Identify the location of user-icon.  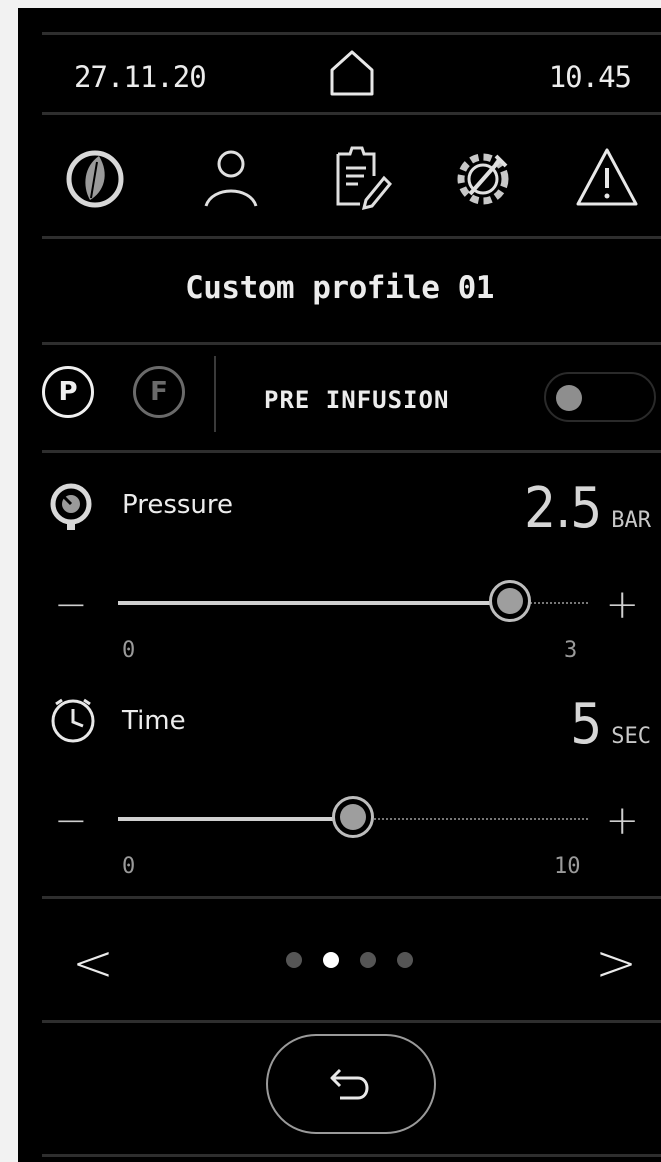
(231, 178).